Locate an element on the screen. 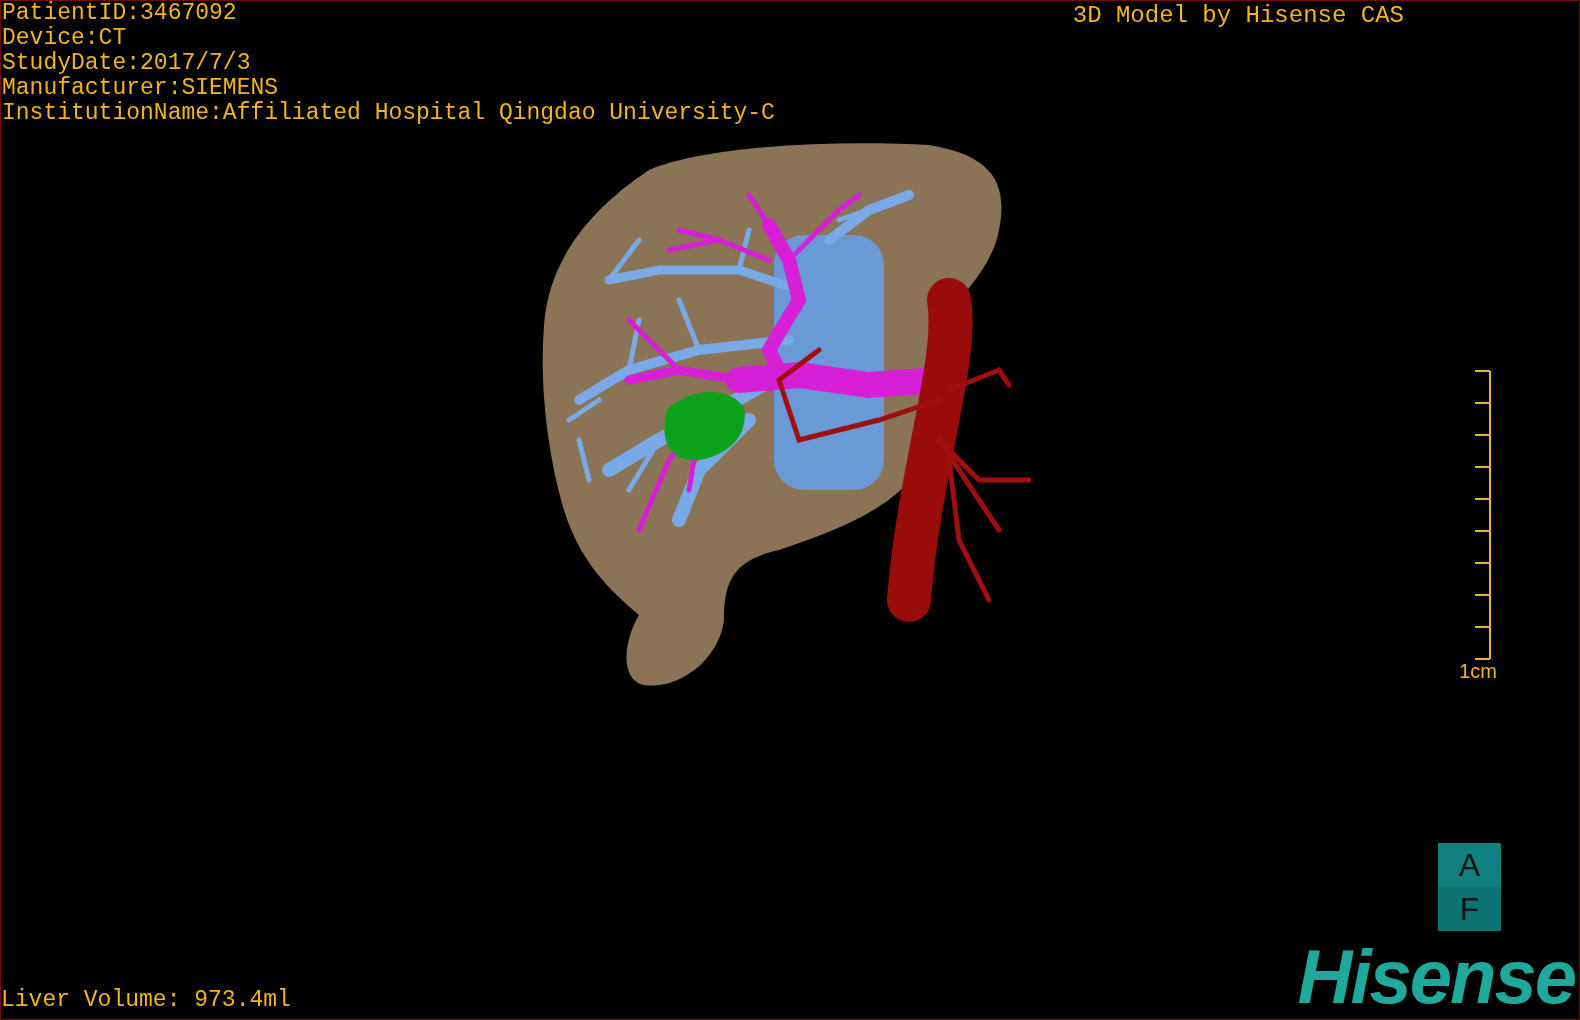  patient-info-line: PatientID:3467092 is located at coordinates (119, 13).